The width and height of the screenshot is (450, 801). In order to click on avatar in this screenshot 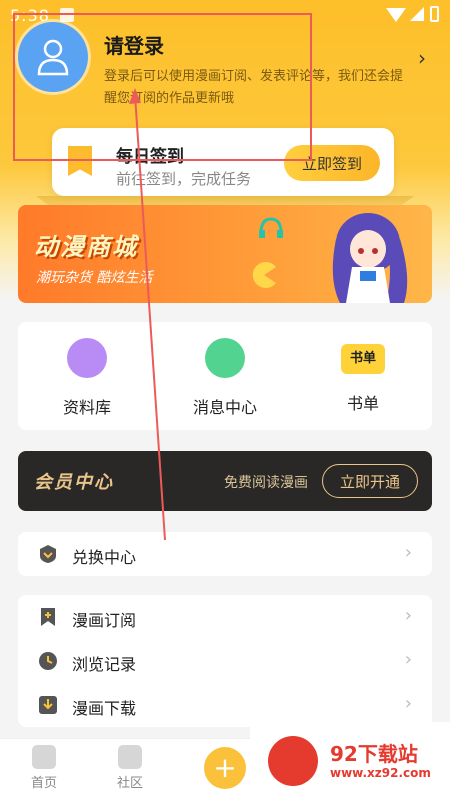, I will do `click(53, 57)`.